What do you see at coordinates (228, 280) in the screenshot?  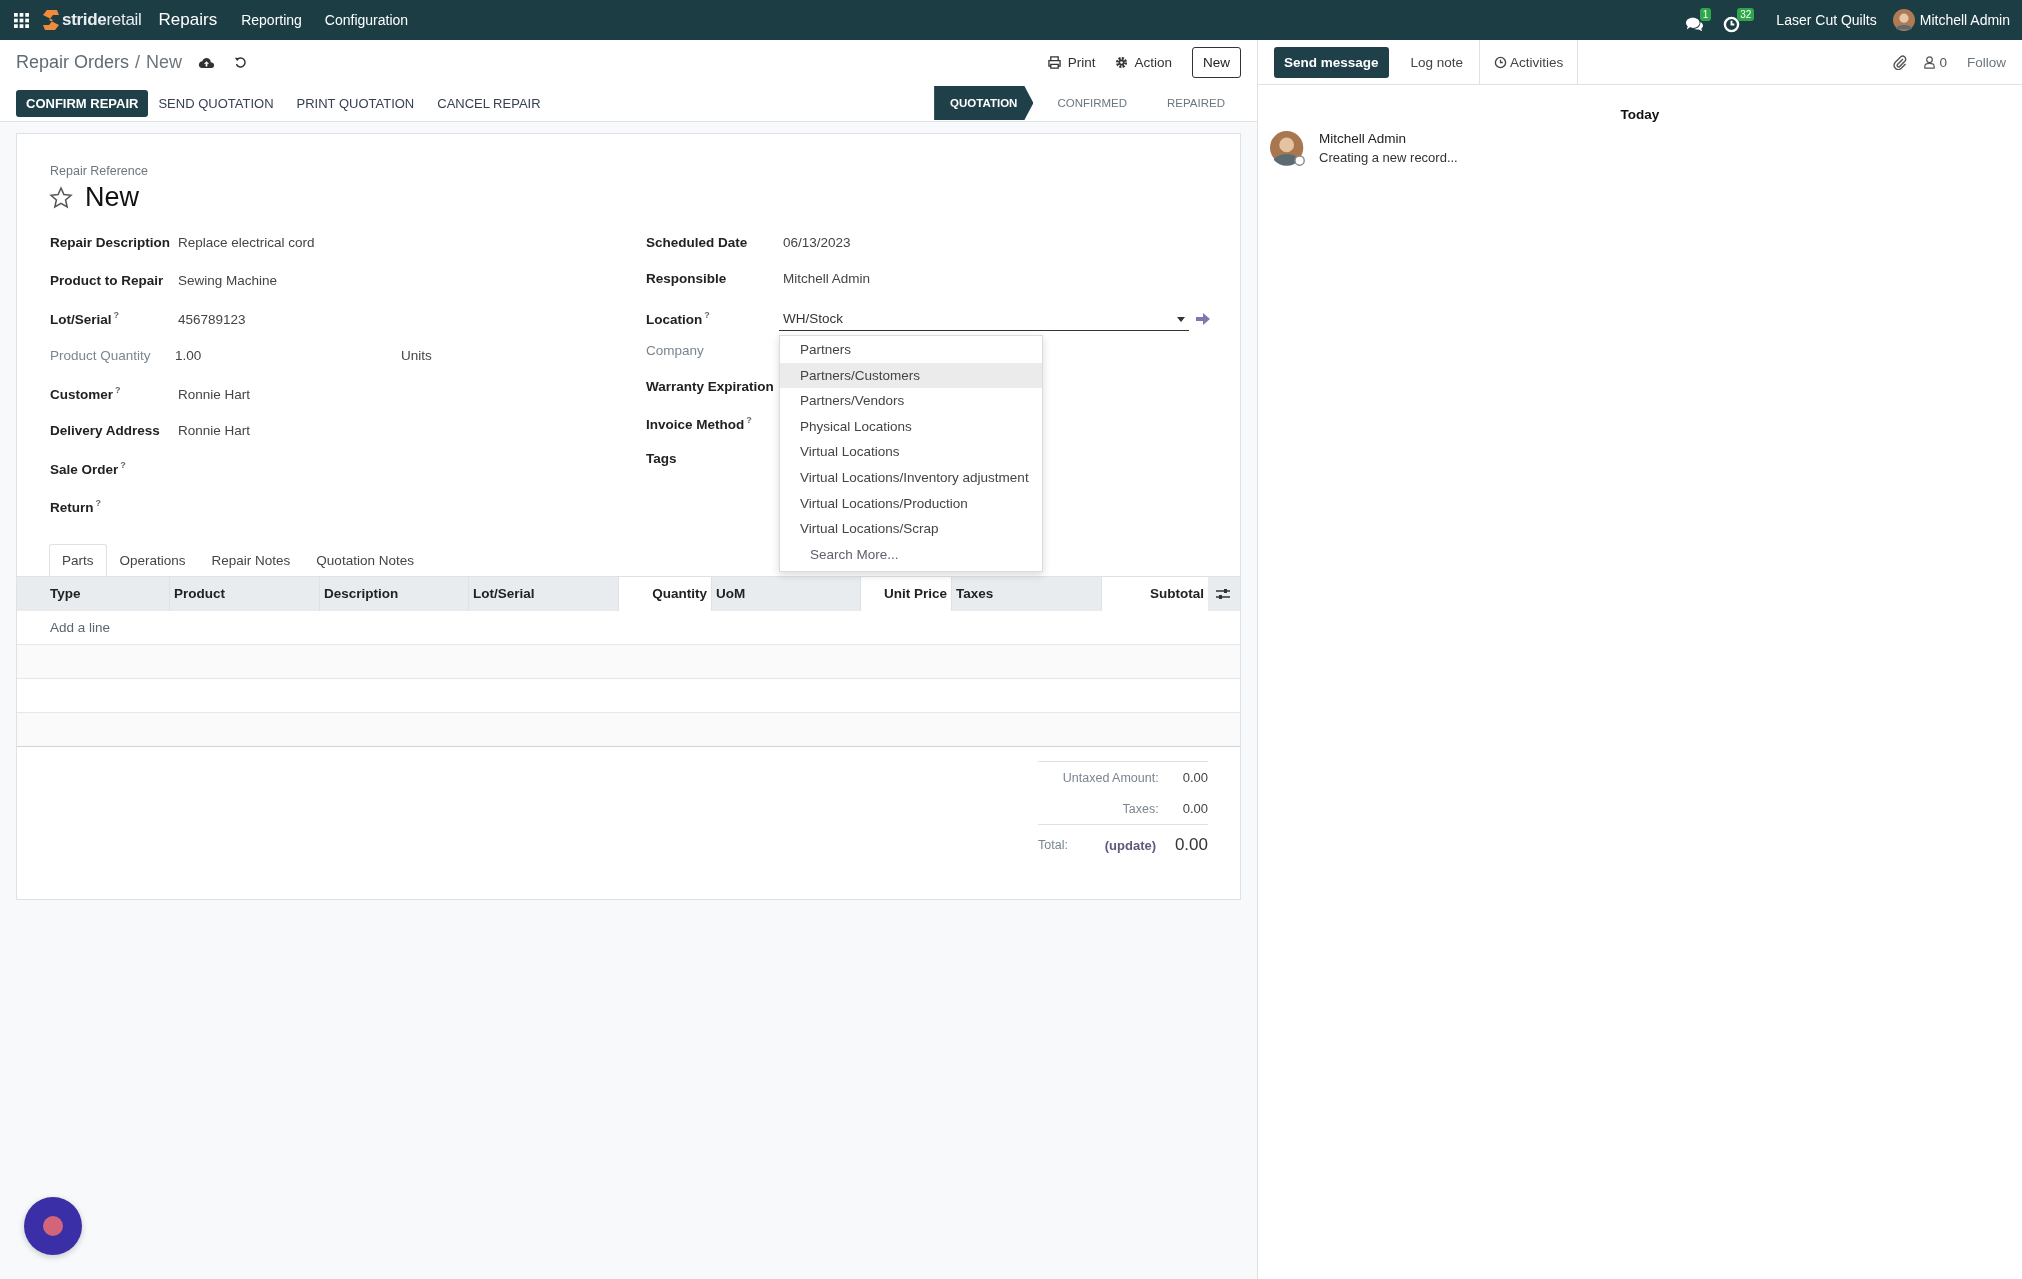 I see `field-value: Sewing Machine` at bounding box center [228, 280].